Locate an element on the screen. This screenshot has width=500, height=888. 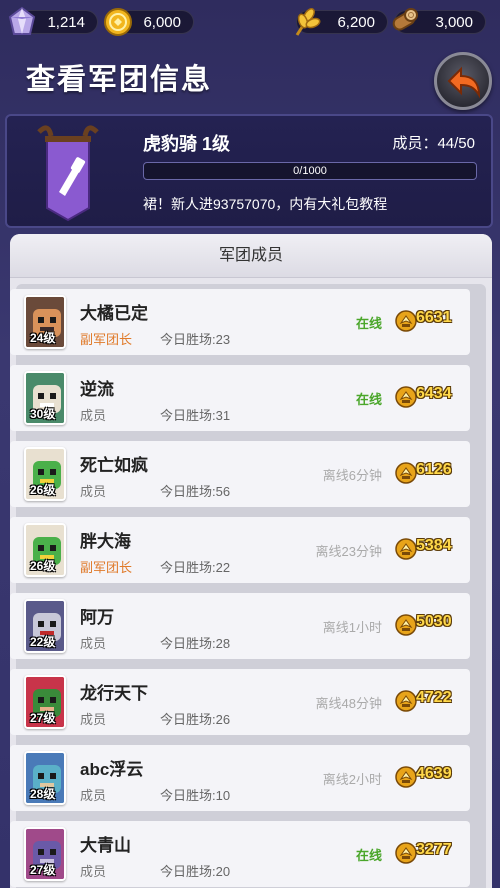
member-level: 24级 is located at coordinates (43, 338).